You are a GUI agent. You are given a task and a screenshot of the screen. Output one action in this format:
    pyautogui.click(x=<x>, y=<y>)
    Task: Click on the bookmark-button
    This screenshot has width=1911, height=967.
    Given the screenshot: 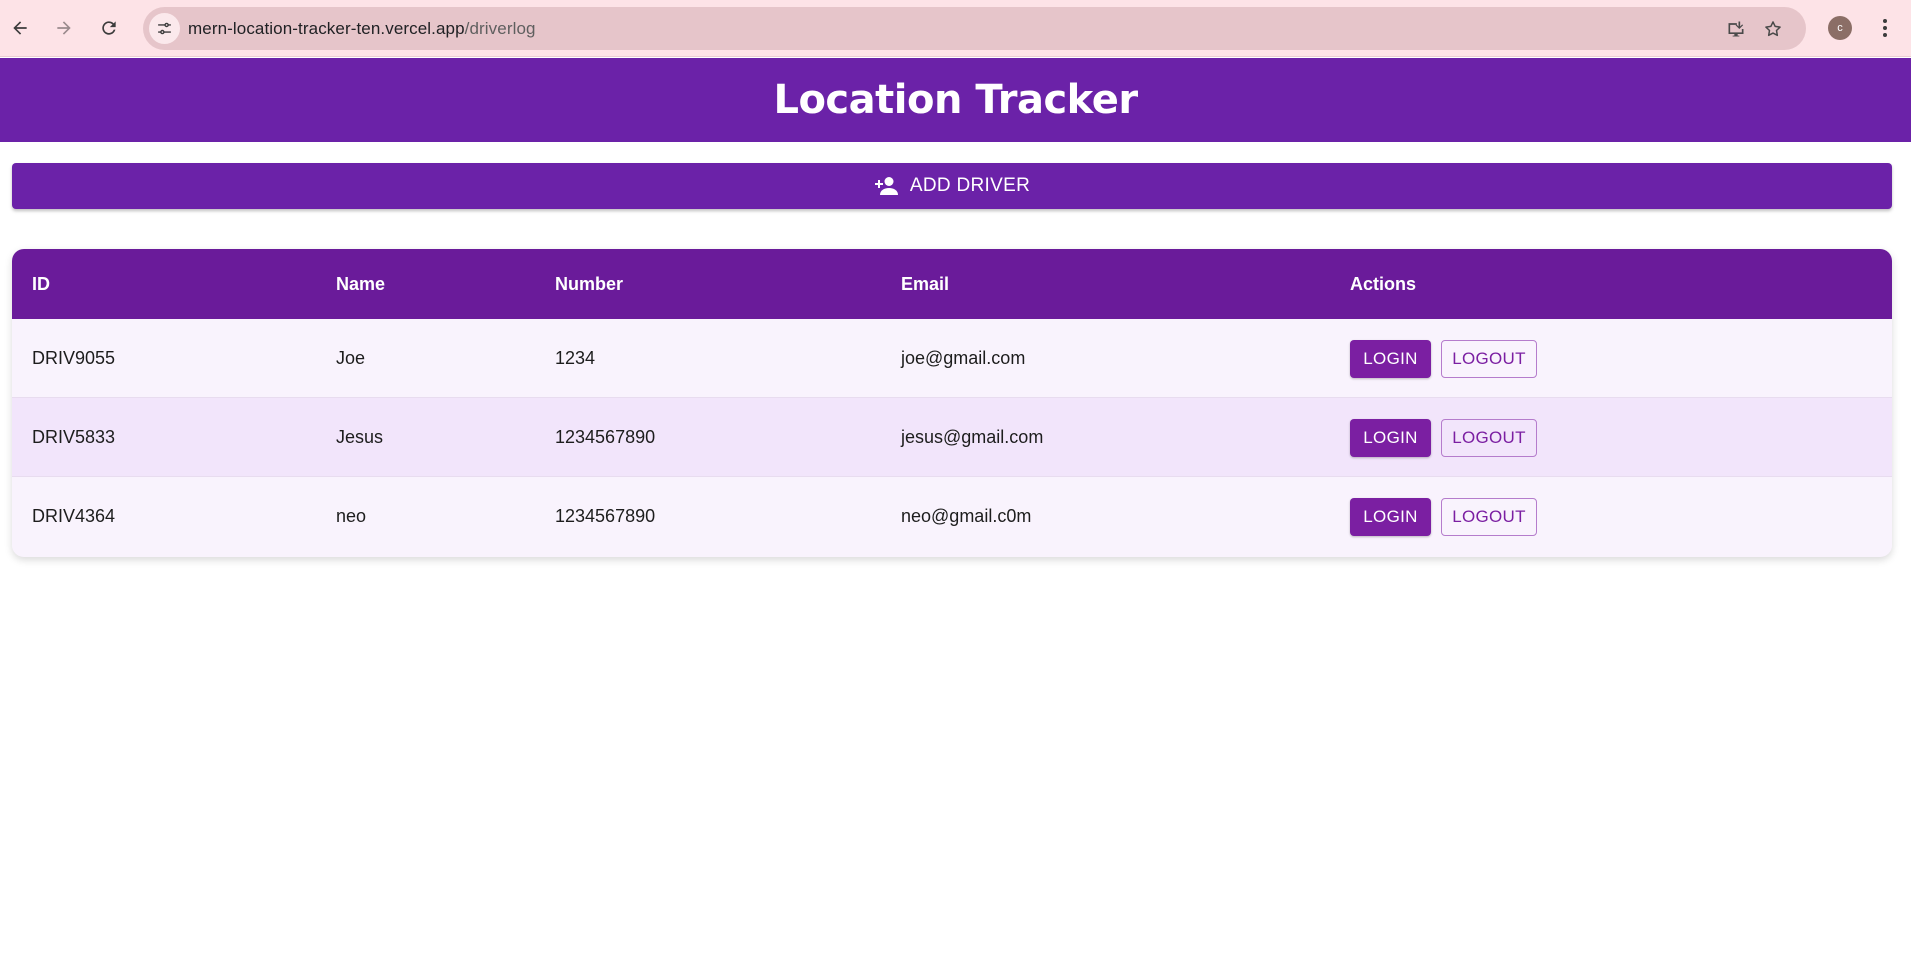 What is the action you would take?
    pyautogui.click(x=1773, y=29)
    